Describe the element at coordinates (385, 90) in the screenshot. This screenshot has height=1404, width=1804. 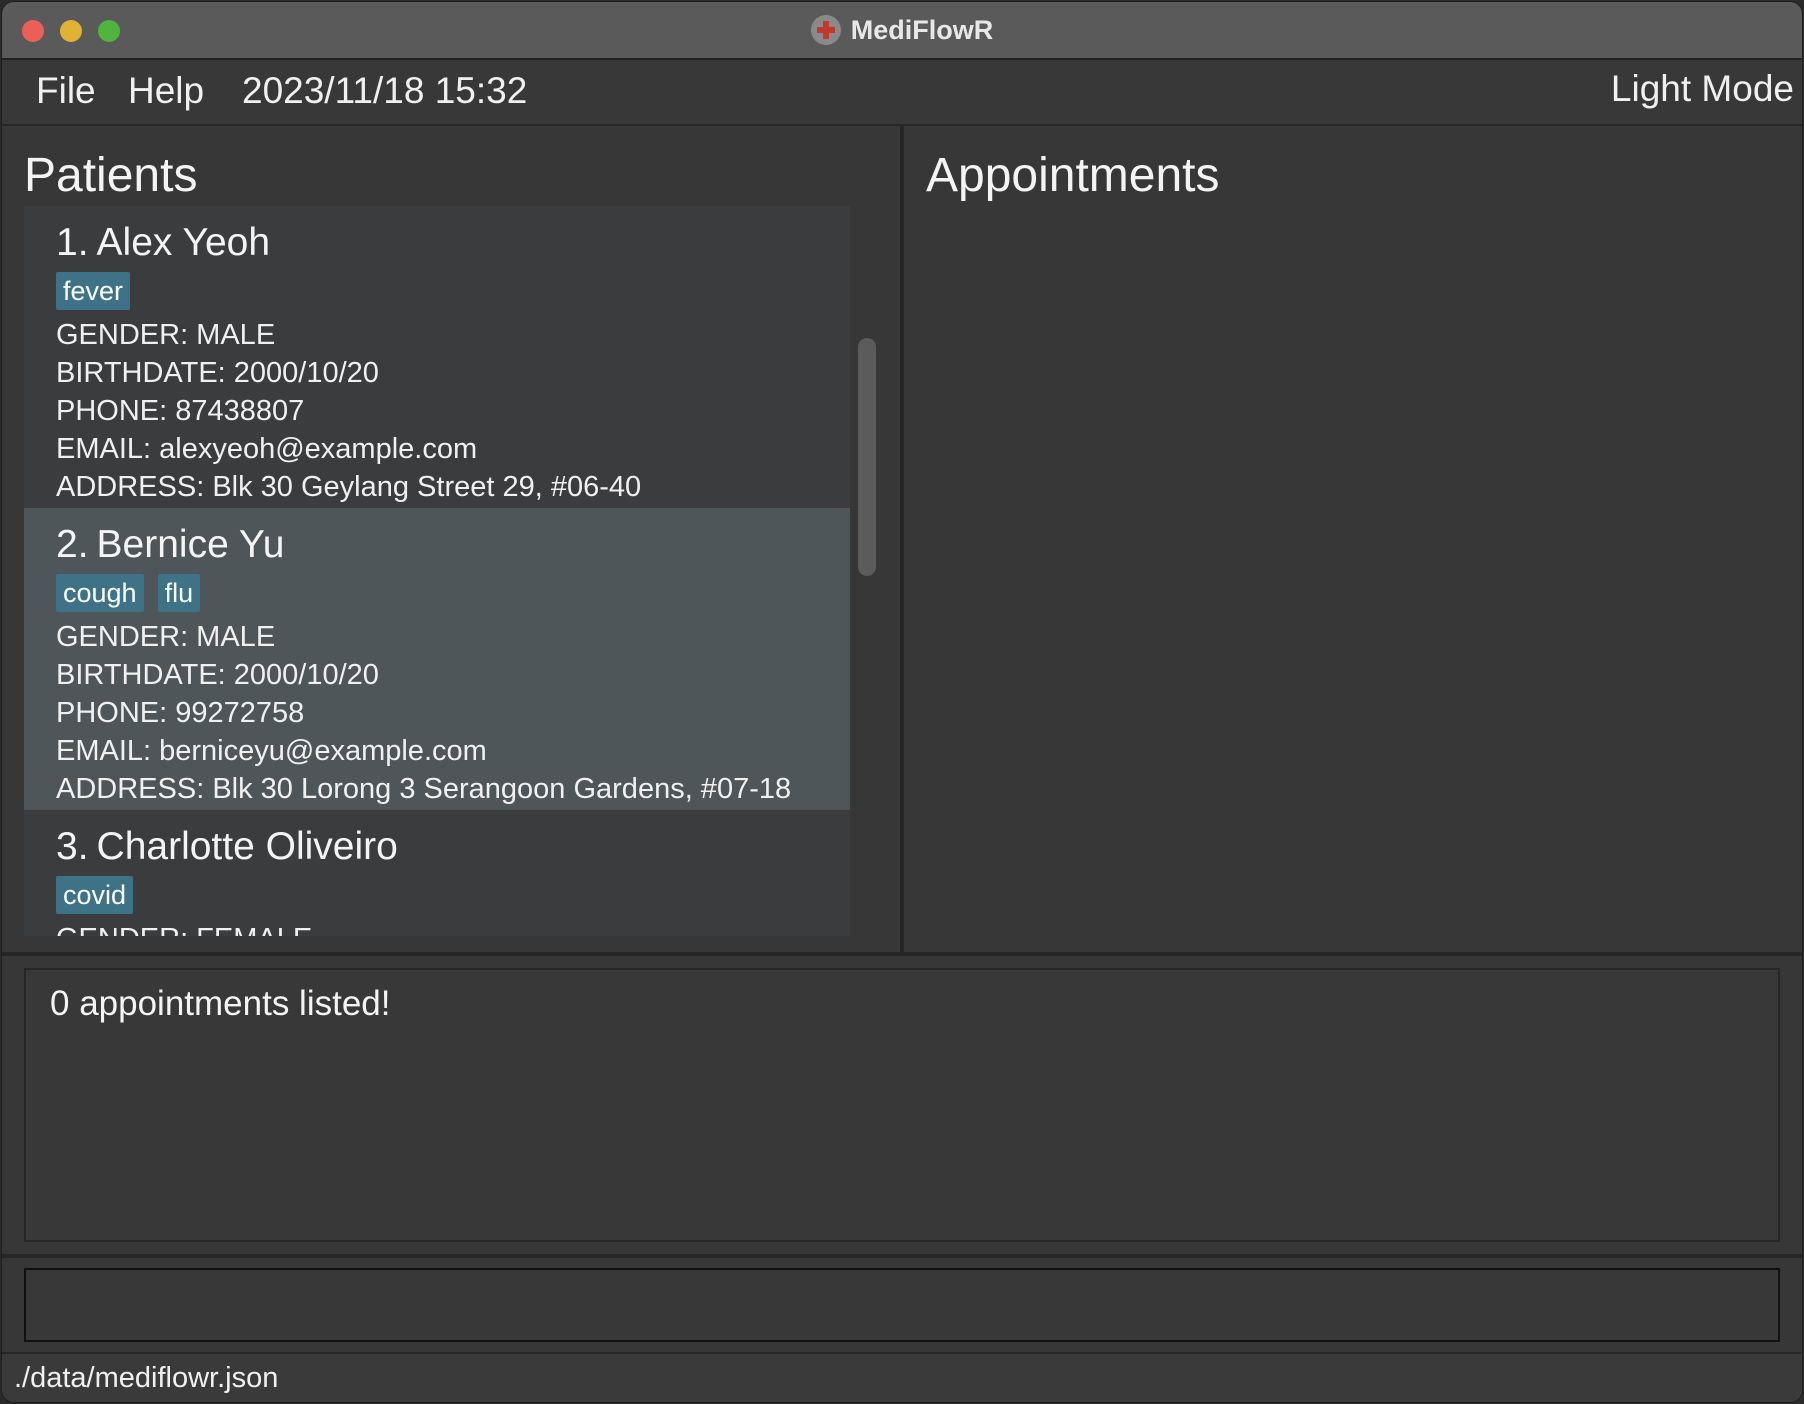
I see `current-datetime: 2023/11/18 15:32` at that location.